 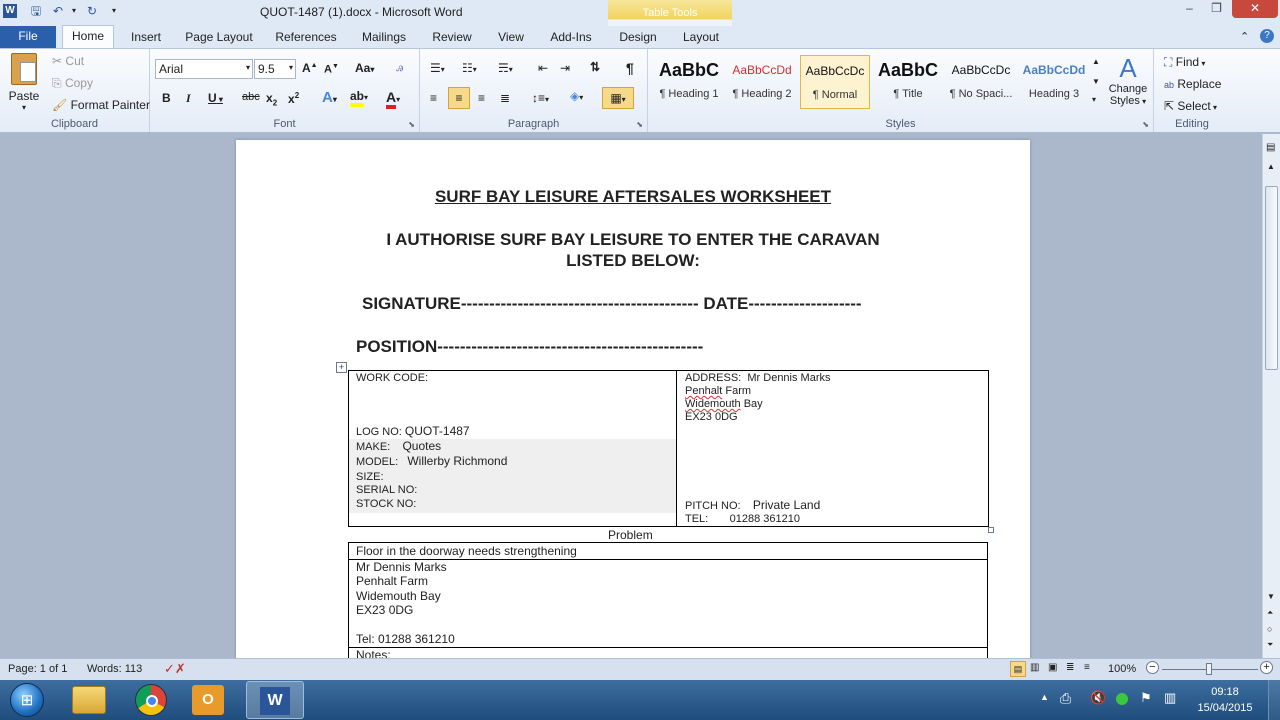 I want to click on start-button: ⊞, so click(x=27, y=700).